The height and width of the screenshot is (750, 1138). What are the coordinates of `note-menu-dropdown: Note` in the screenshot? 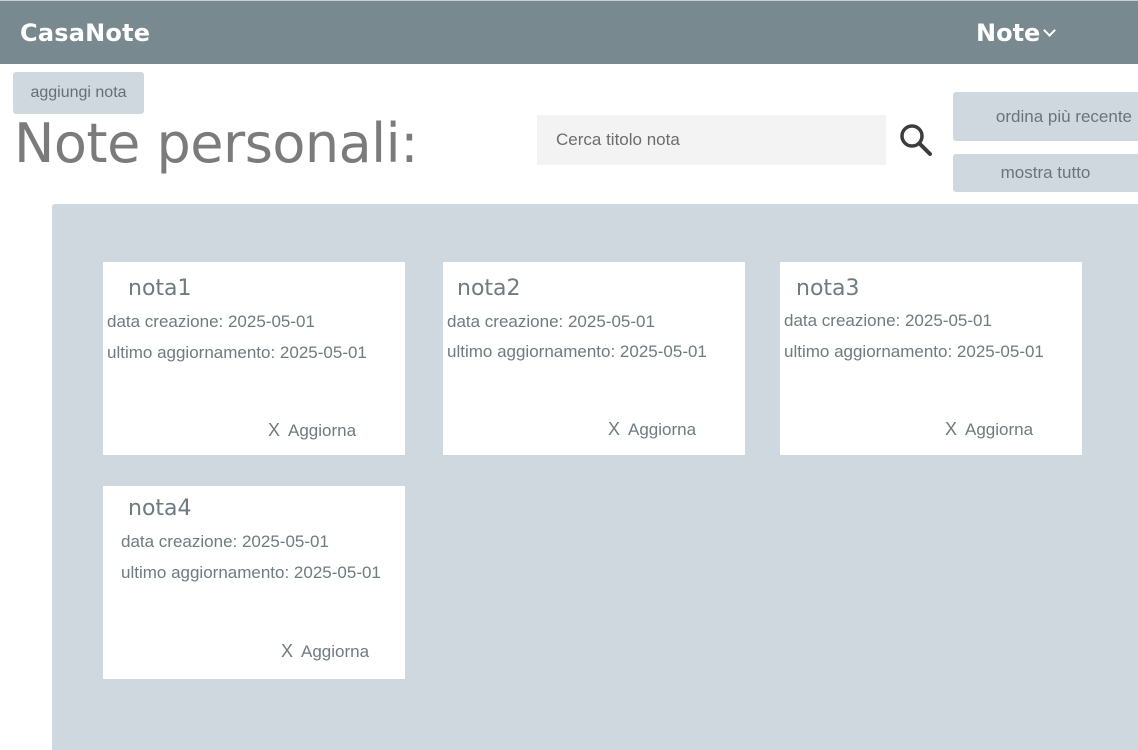 It's located at (1016, 33).